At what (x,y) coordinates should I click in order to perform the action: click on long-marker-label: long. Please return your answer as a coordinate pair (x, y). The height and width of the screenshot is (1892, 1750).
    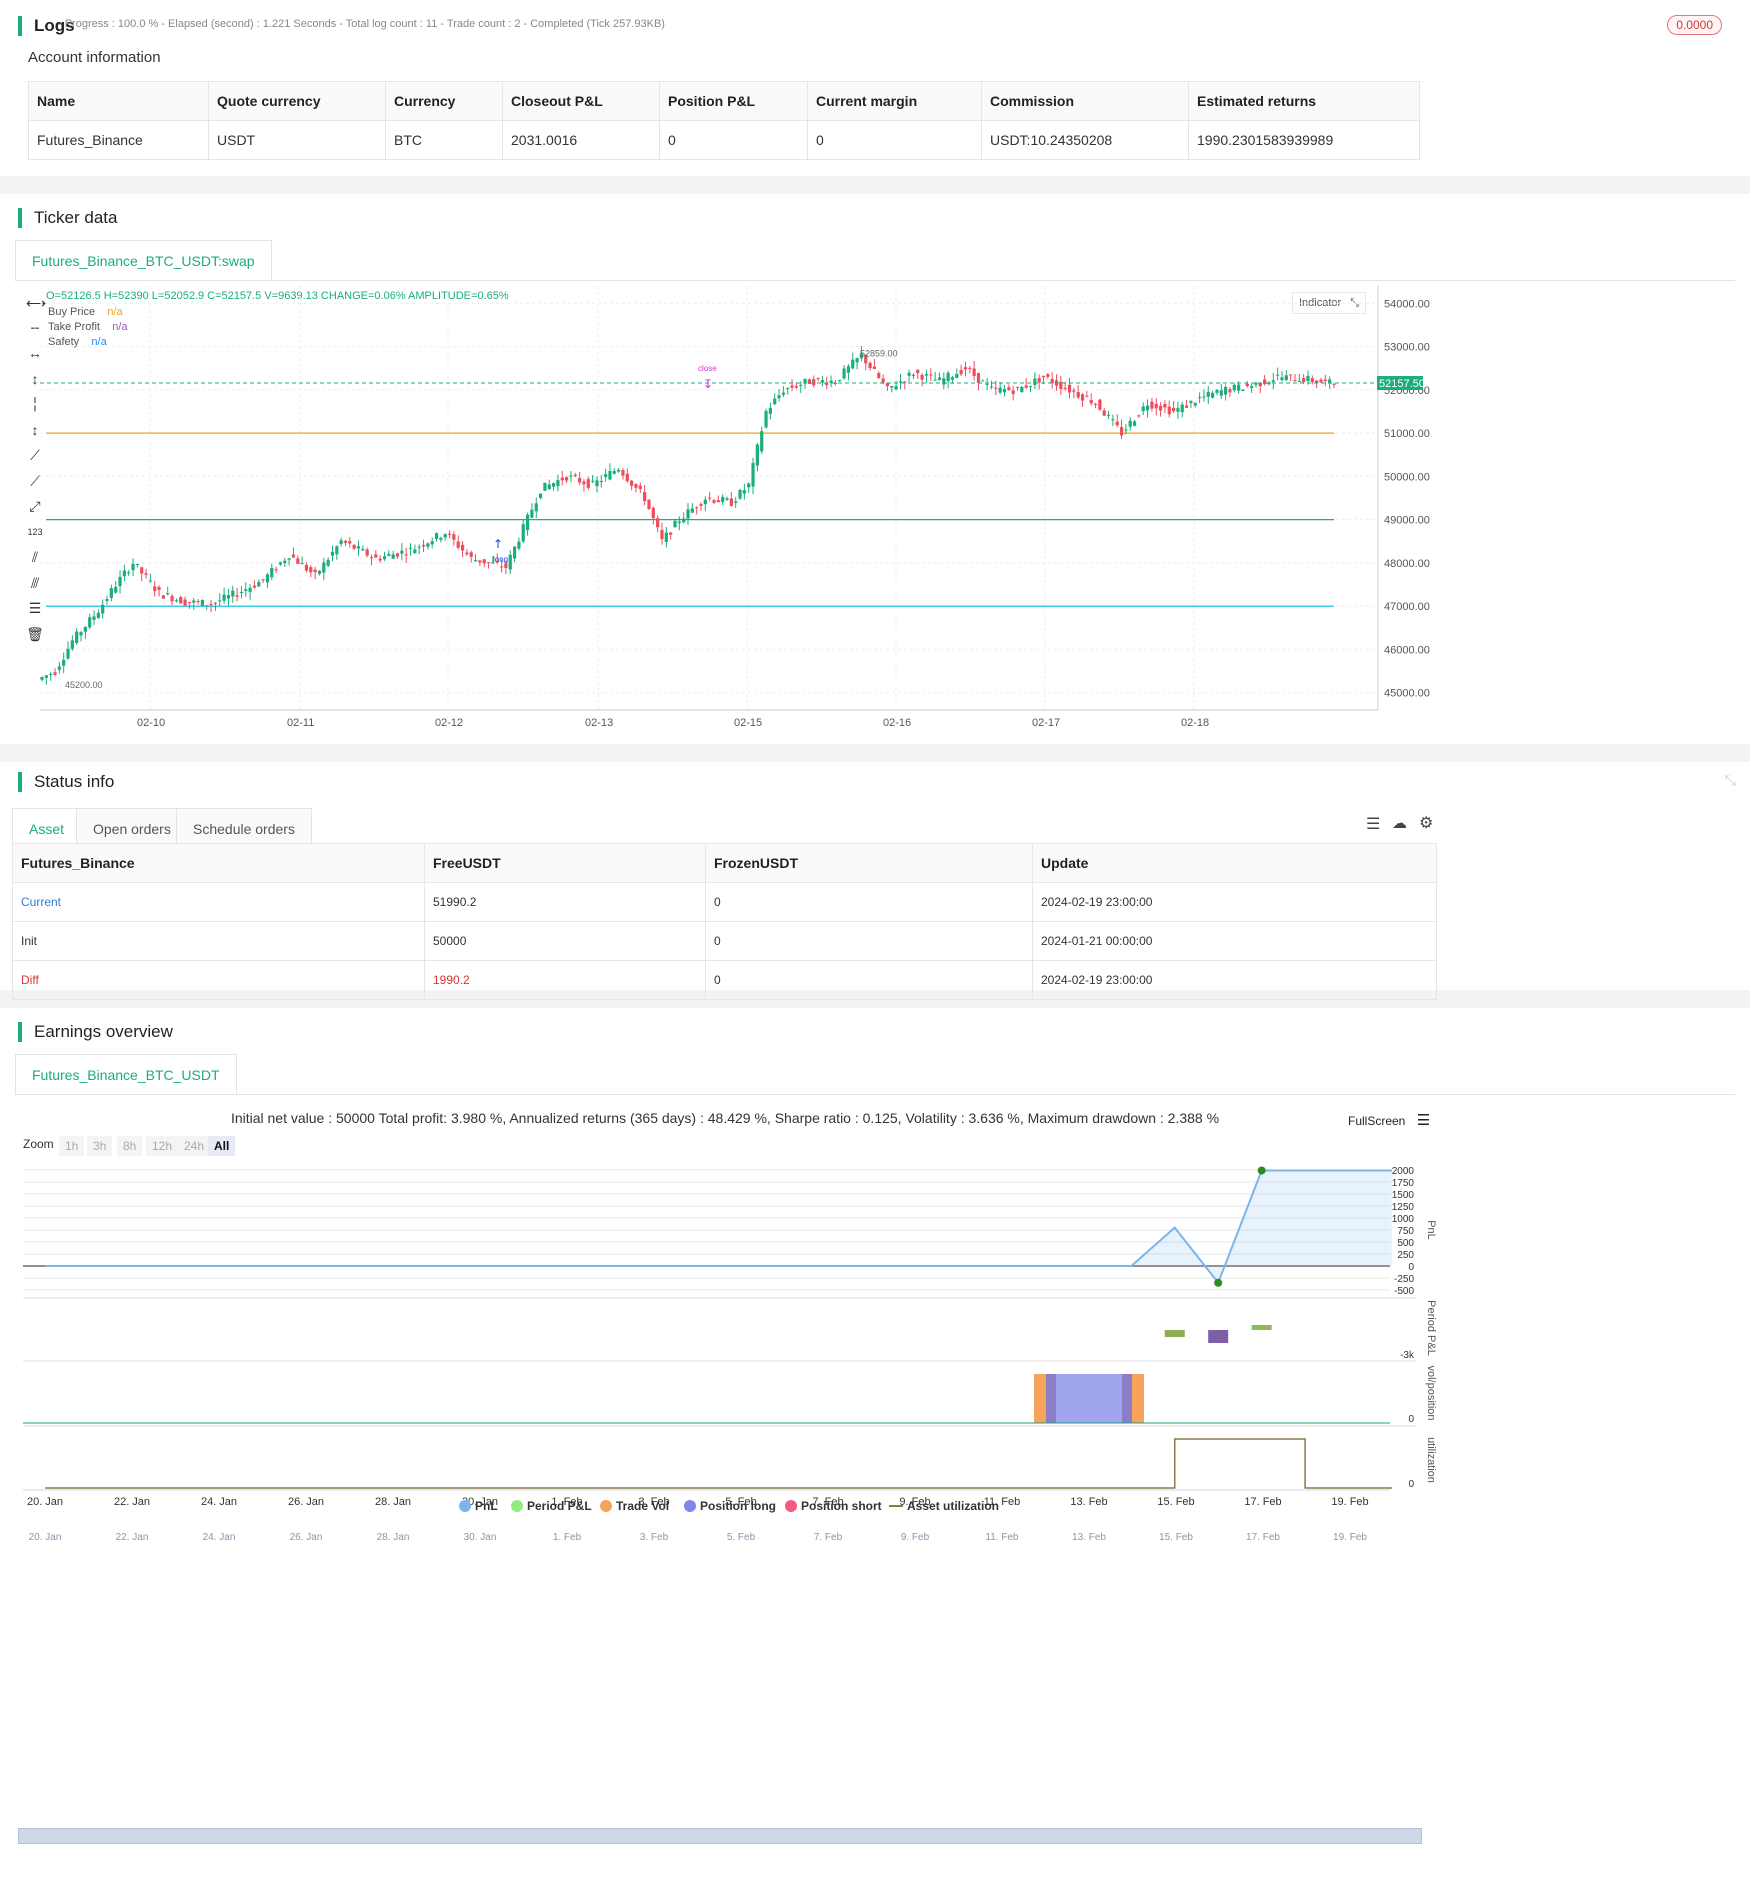
    Looking at the image, I should click on (500, 559).